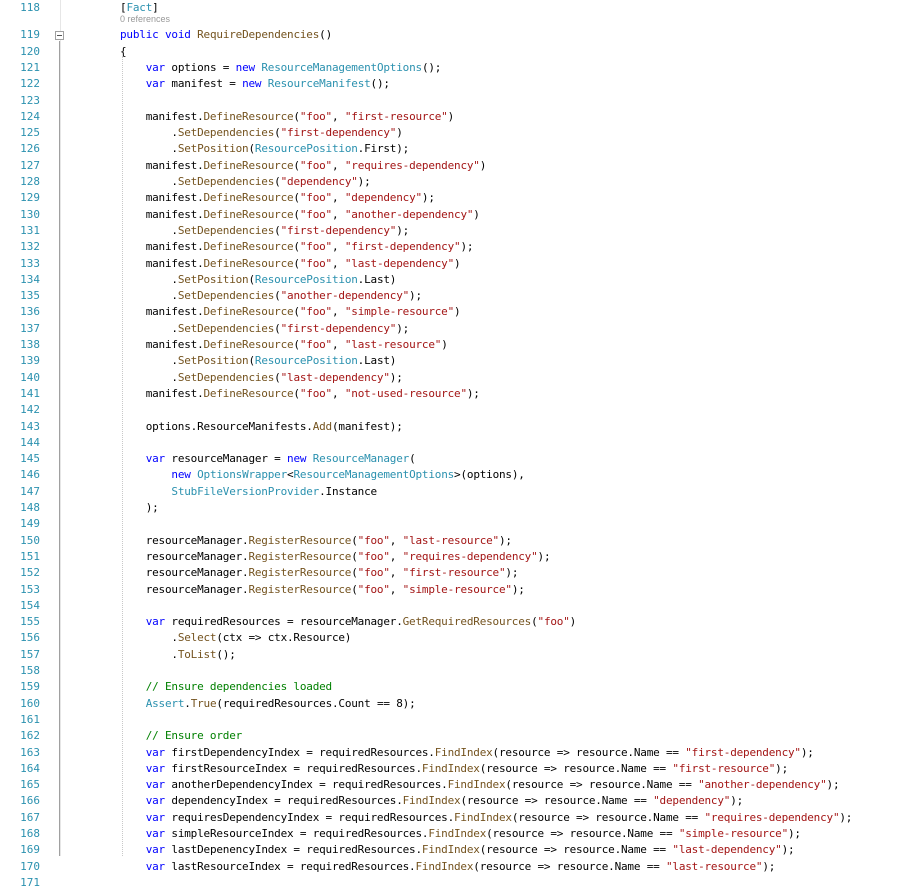 This screenshot has width=907, height=891. Describe the element at coordinates (30, 165) in the screenshot. I see `line-number: 127` at that location.